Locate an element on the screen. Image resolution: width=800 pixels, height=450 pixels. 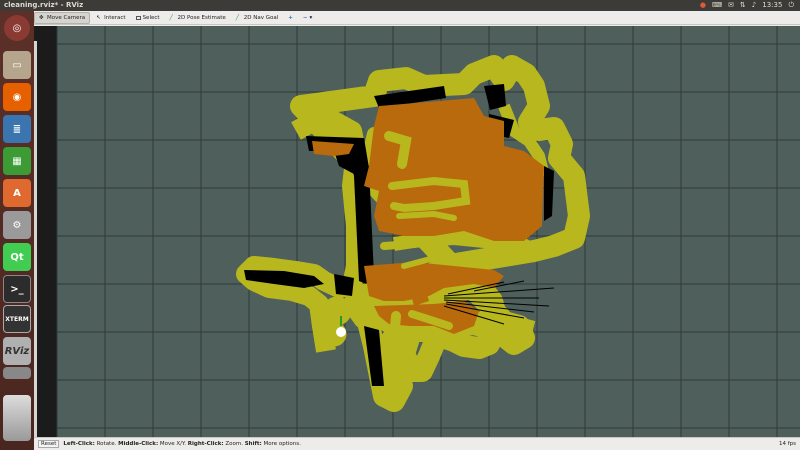
left-click-label: Left-Click: is located at coordinates (79, 444).